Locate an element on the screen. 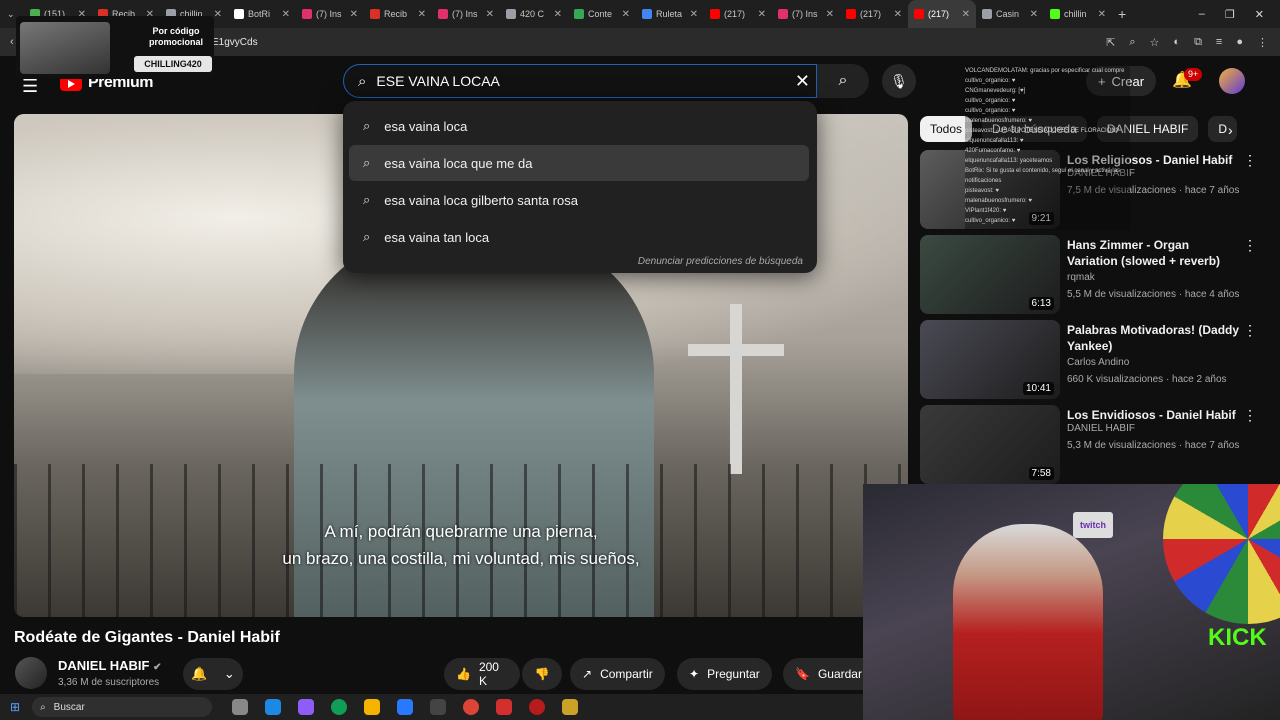 The height and width of the screenshot is (720, 1280). chrome-icon is located at coordinates (471, 707).